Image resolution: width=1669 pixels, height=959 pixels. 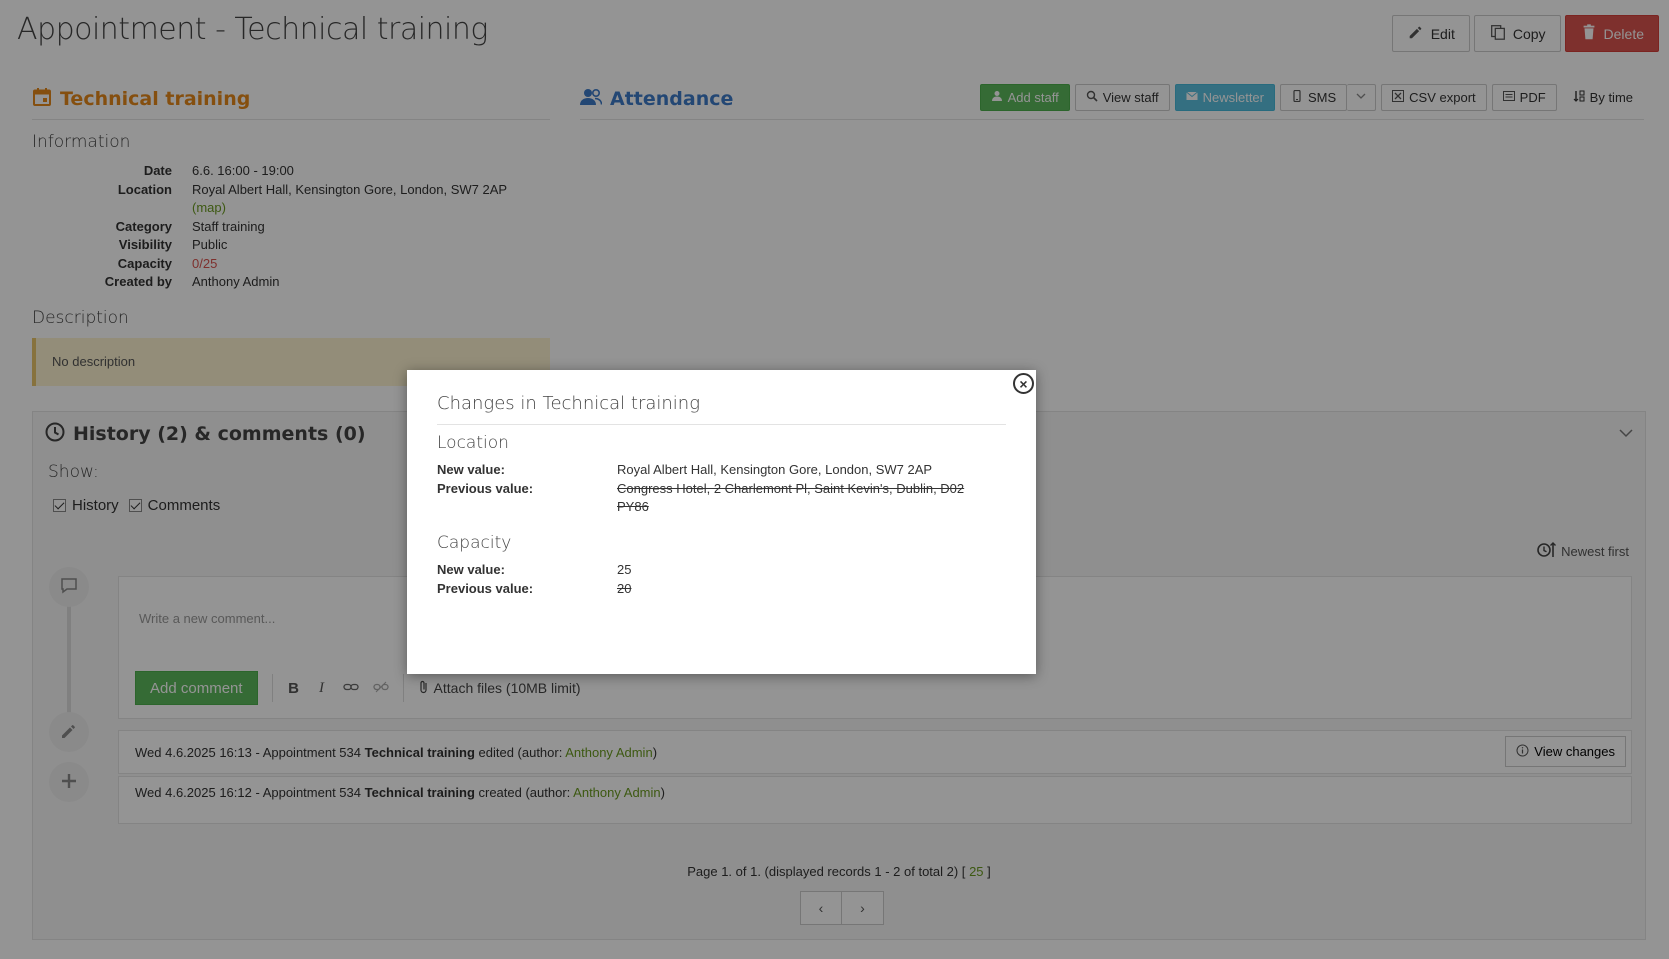 I want to click on change-field-name: Location, so click(x=473, y=443).